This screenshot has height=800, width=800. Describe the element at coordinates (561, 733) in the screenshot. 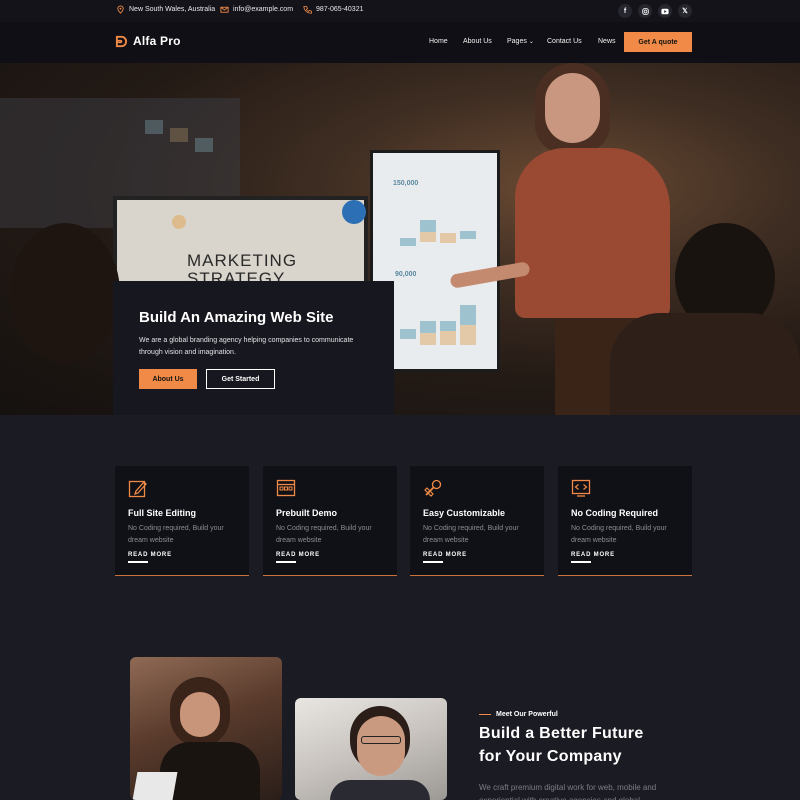

I see `section-title-line-1: Build a Better Future` at that location.